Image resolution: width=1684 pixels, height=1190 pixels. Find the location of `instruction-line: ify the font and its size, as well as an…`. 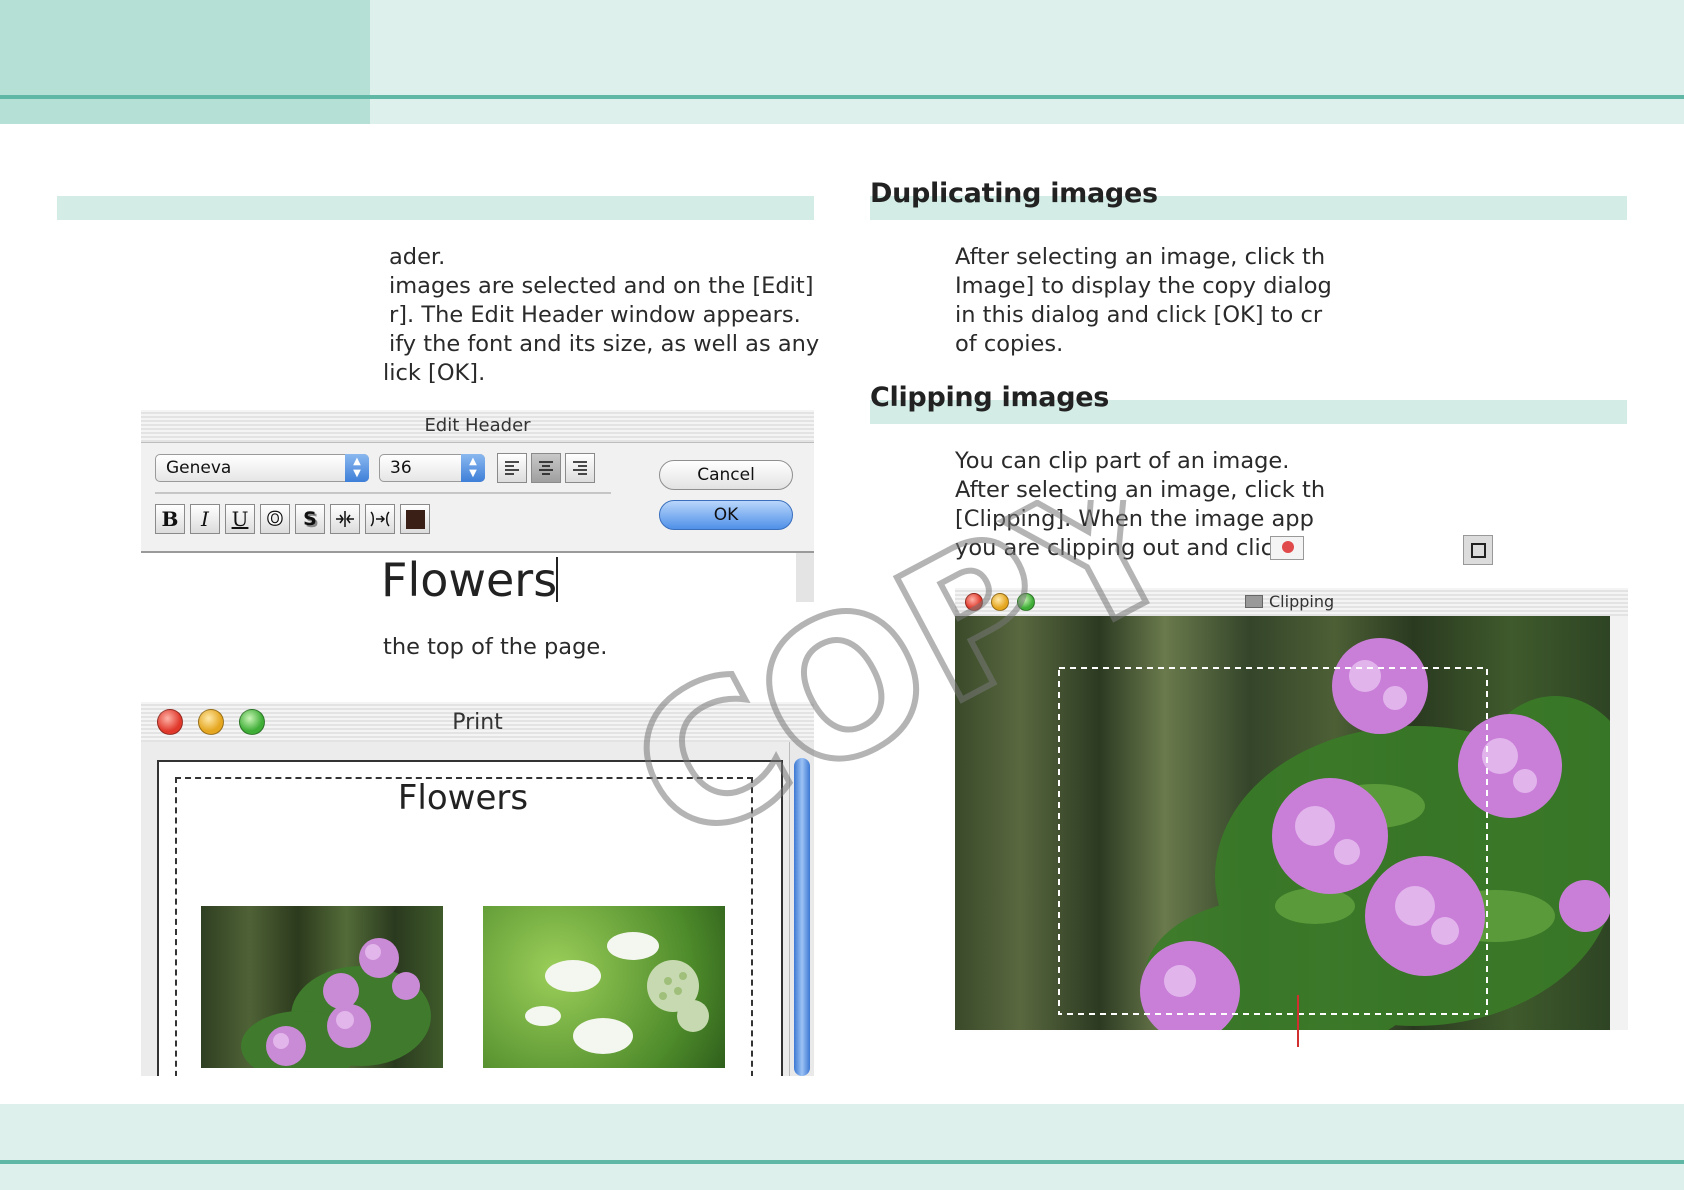

instruction-line: ify the font and its size, as well as an… is located at coordinates (604, 344).